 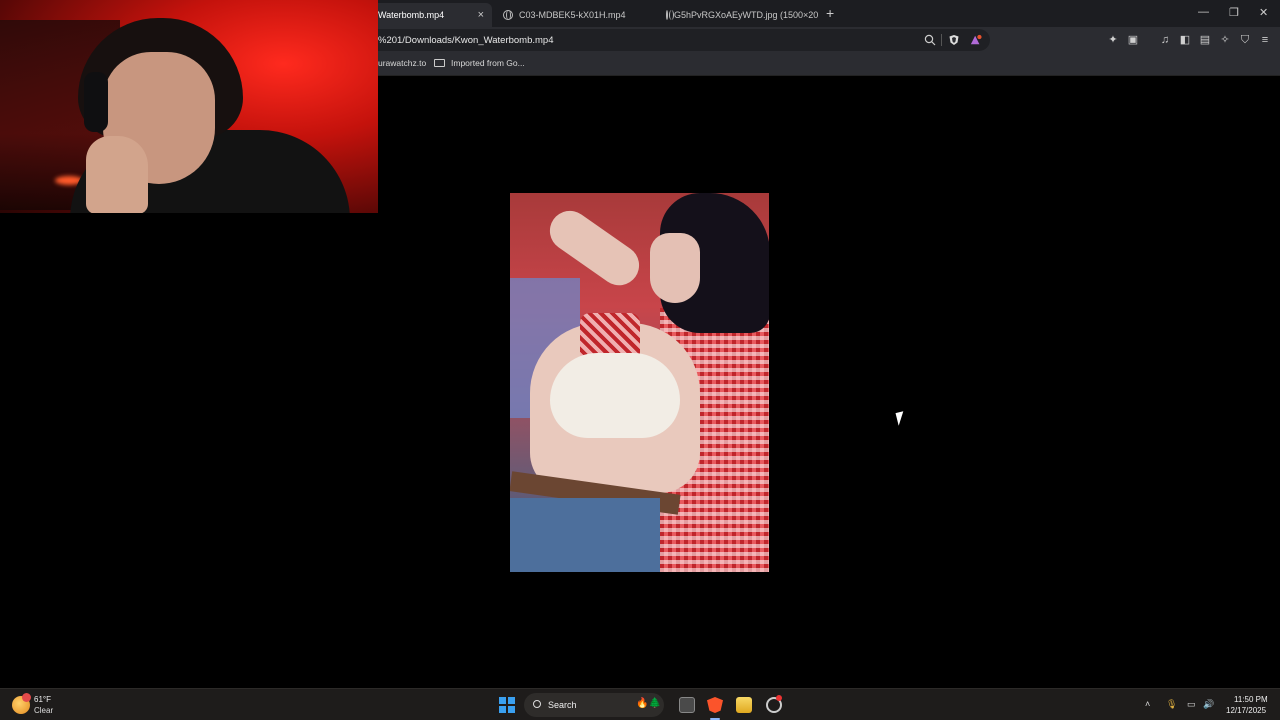 What do you see at coordinates (507, 705) in the screenshot?
I see `windows-start-icon` at bounding box center [507, 705].